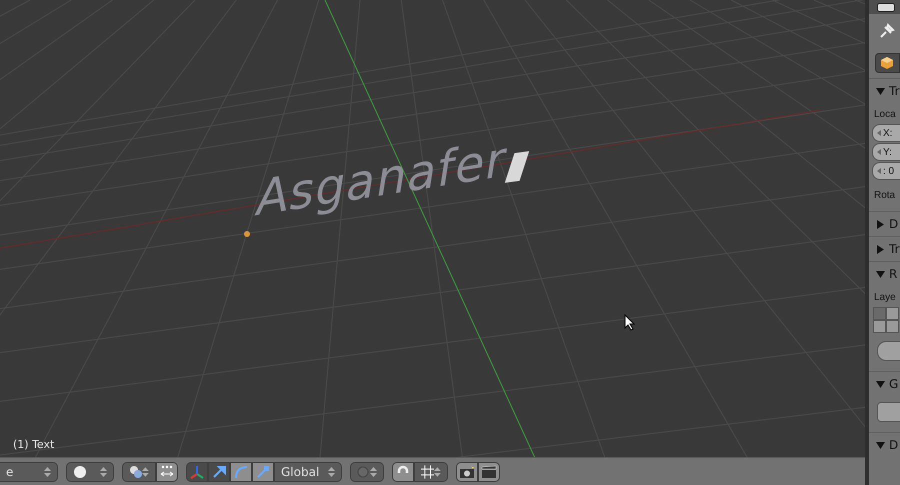 Image resolution: width=900 pixels, height=485 pixels. I want to click on proportional-edit-dropdown, so click(367, 472).